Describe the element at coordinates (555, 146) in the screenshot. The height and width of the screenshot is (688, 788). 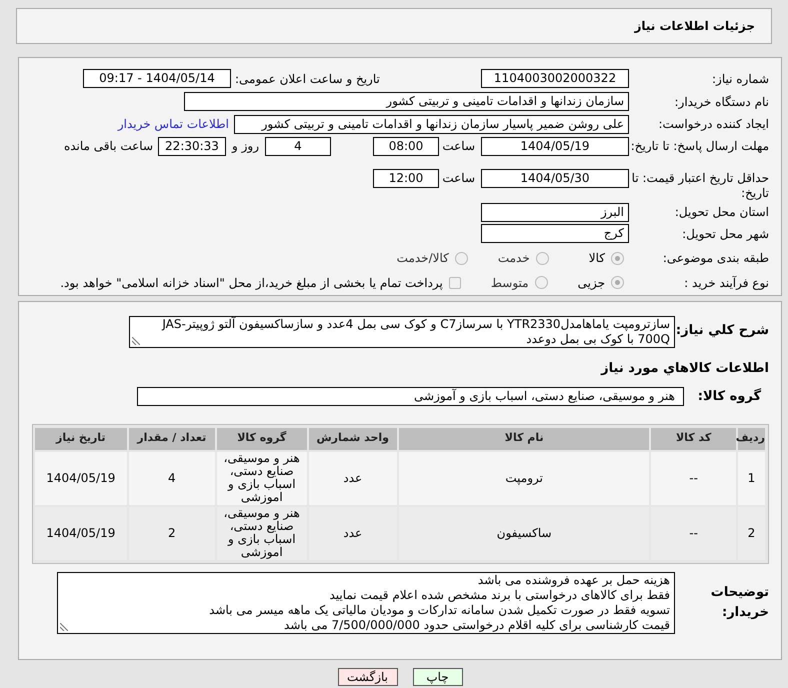
I see `text-field: 1404/05/19` at that location.